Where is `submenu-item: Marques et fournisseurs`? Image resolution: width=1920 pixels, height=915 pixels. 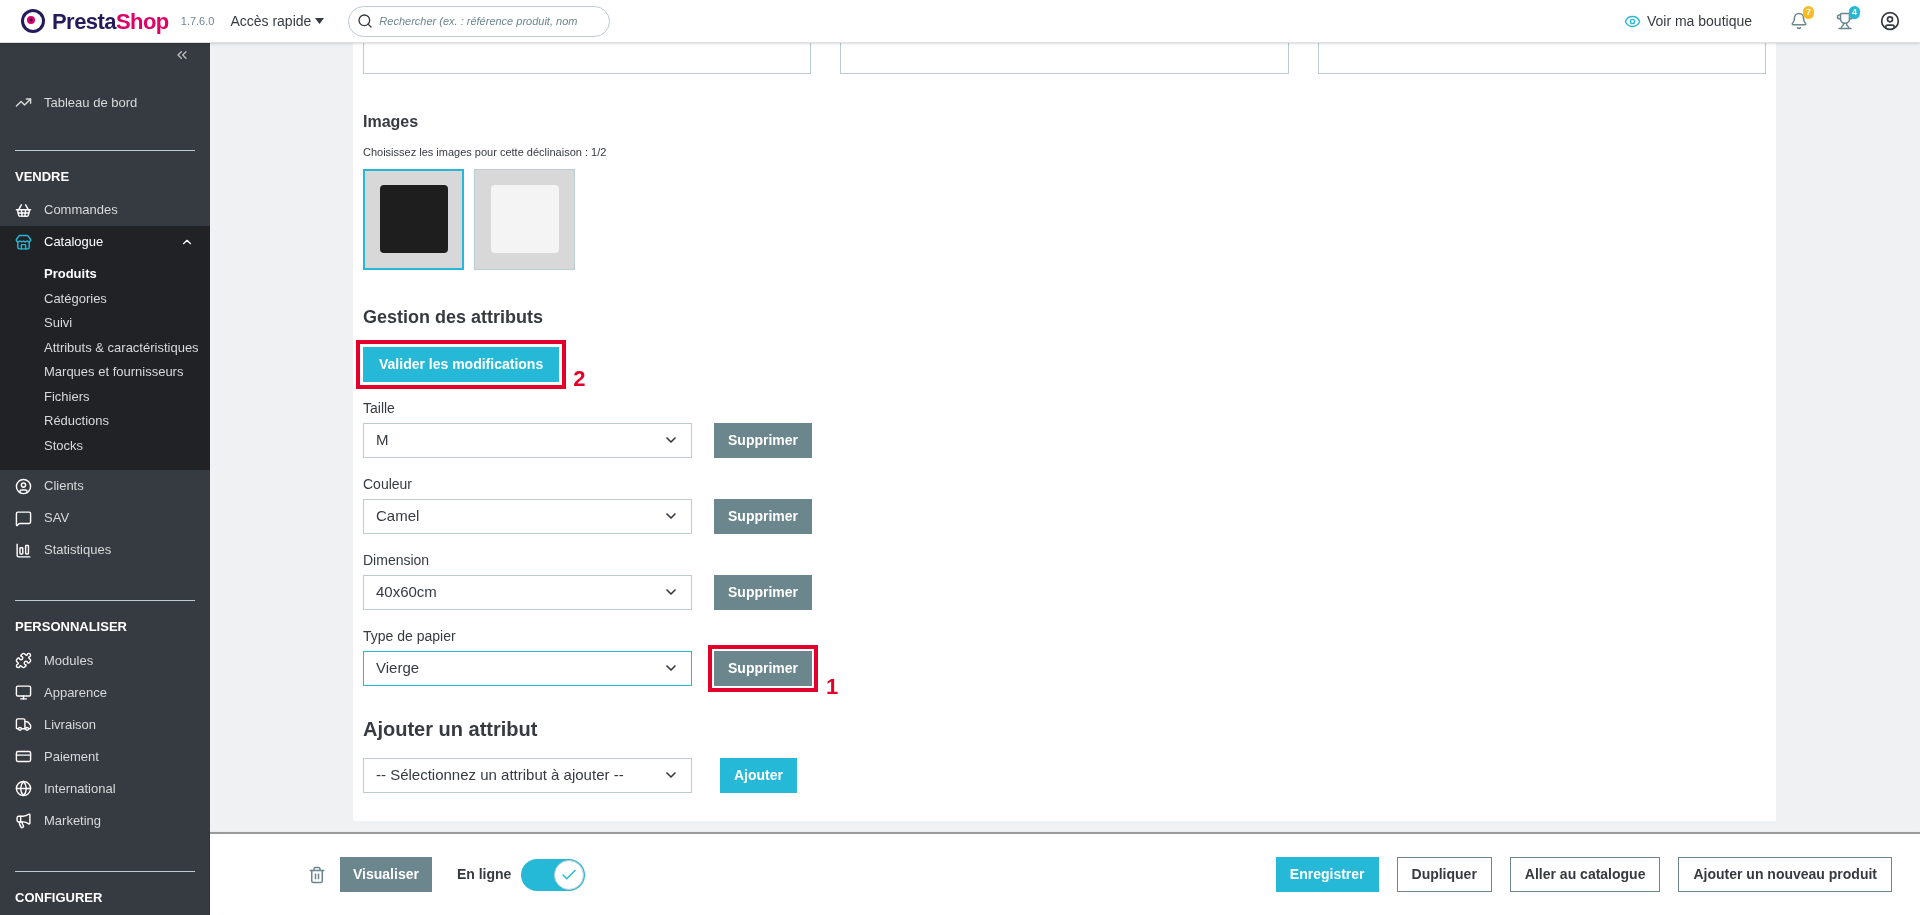
submenu-item: Marques et fournisseurs is located at coordinates (105, 372).